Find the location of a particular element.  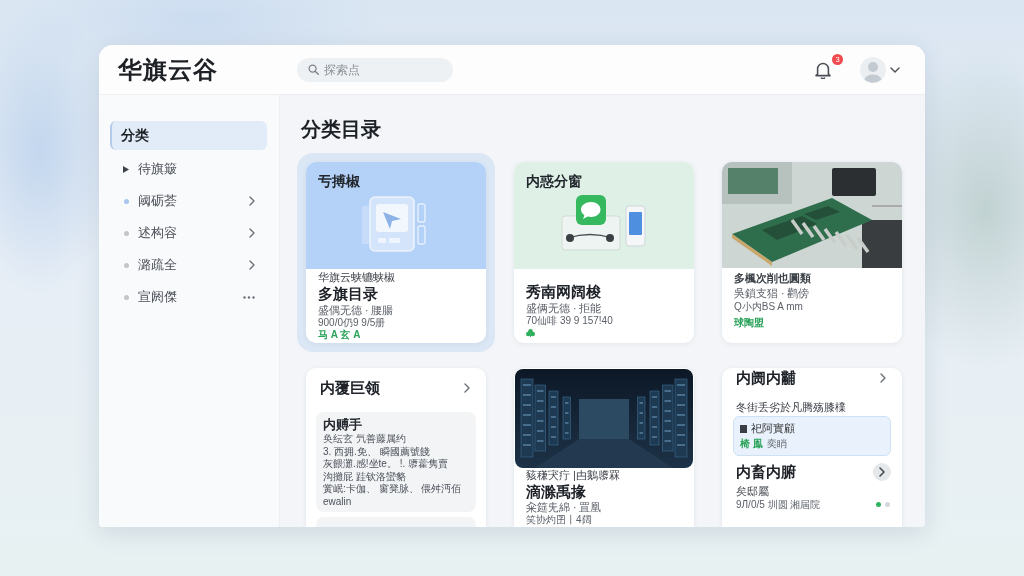

card-subtitle: 内畜内腑 is located at coordinates (766, 472).